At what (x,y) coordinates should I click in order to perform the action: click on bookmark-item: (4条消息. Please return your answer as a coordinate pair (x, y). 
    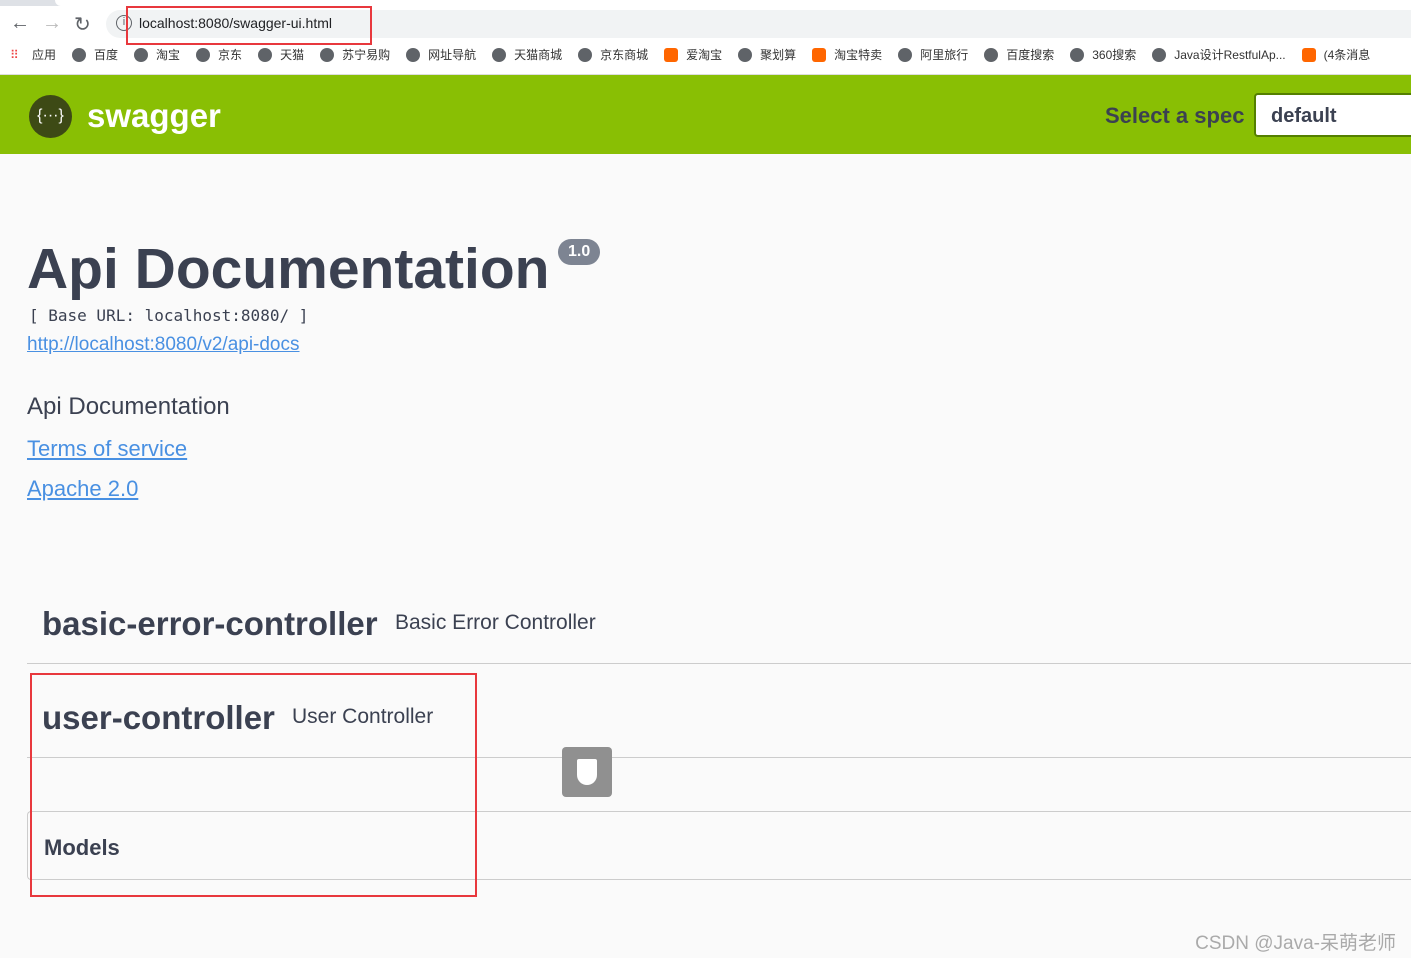
    Looking at the image, I should click on (1336, 54).